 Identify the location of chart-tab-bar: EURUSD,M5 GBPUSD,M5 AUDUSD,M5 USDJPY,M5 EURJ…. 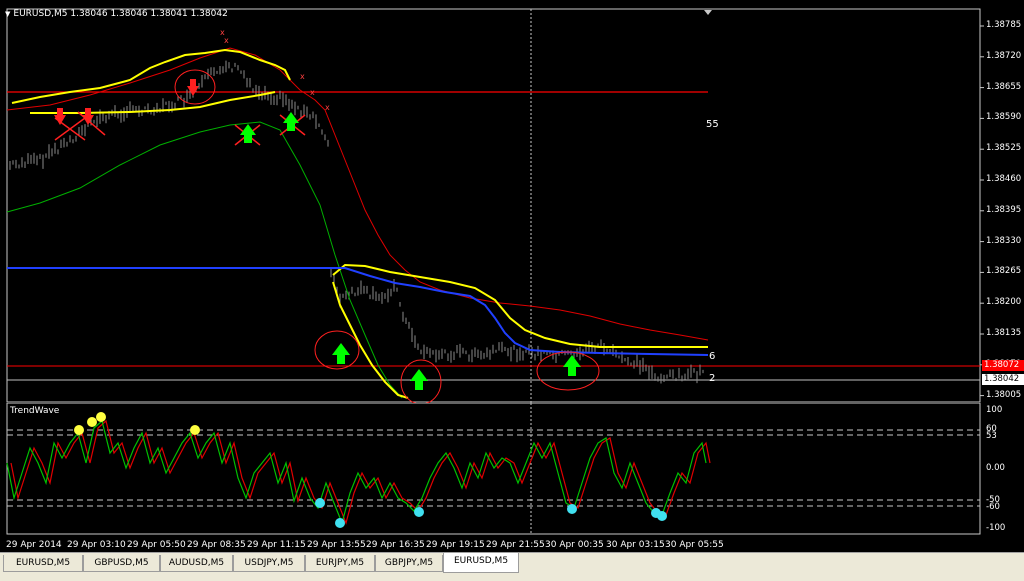
(512, 566).